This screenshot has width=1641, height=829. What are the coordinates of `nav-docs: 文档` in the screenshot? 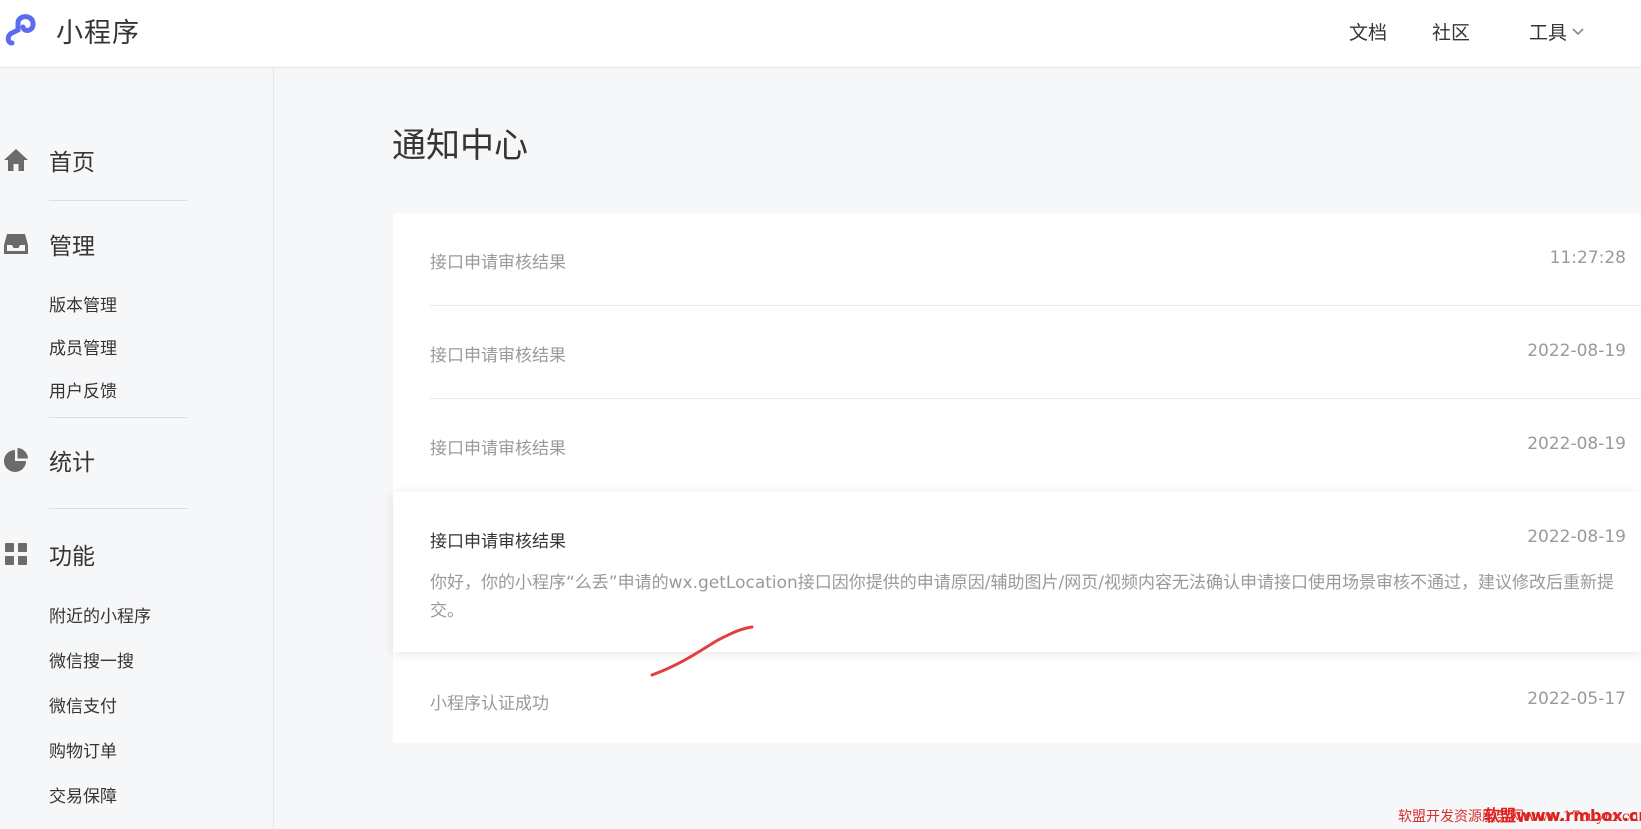 It's located at (1368, 31).